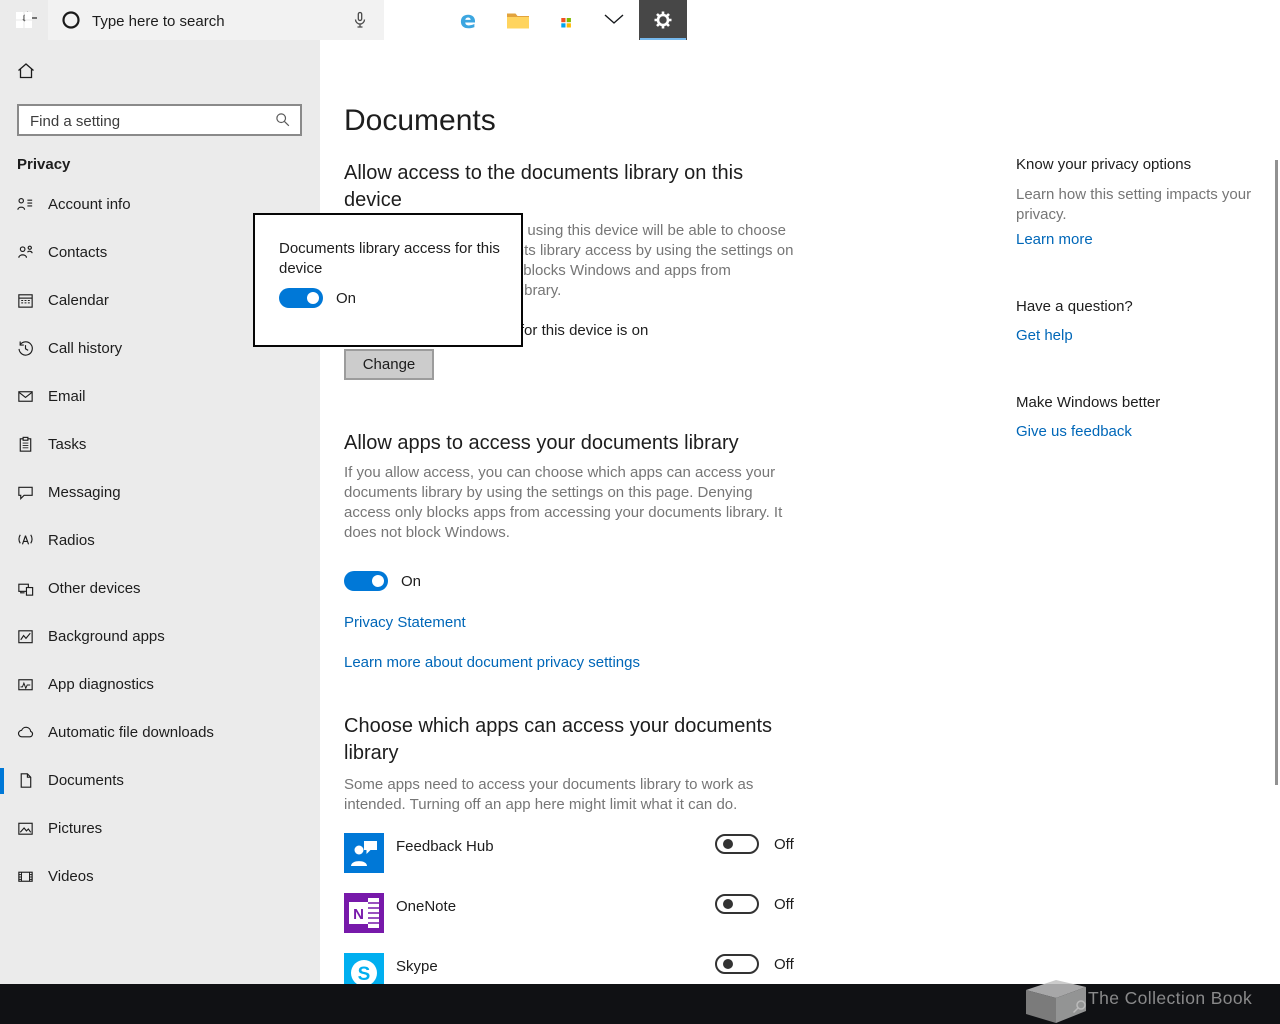  I want to click on app-row-onenote: N OneNote Off, so click(579, 913).